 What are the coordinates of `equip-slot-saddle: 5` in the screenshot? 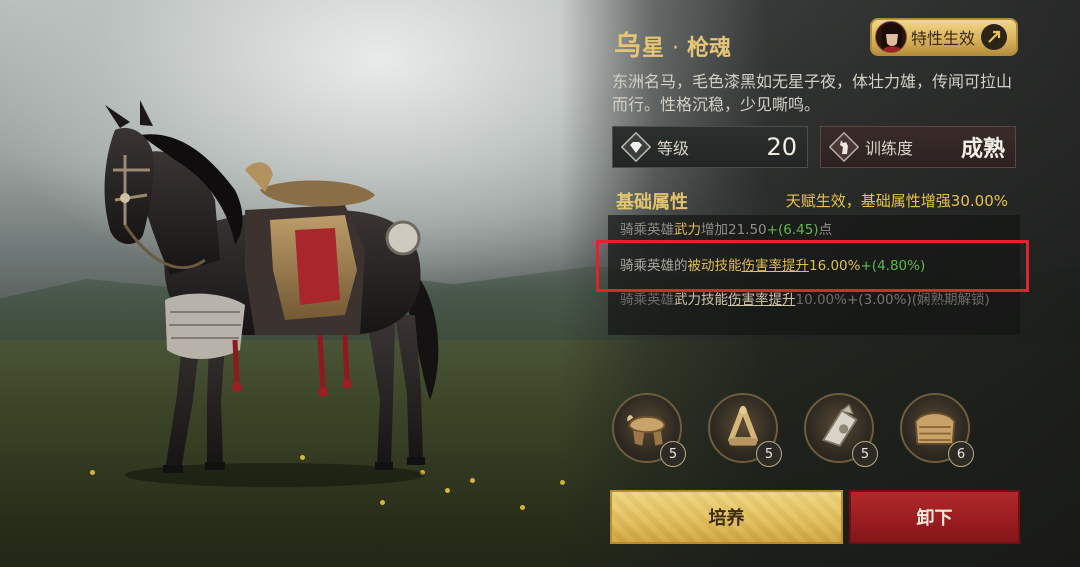 It's located at (649, 430).